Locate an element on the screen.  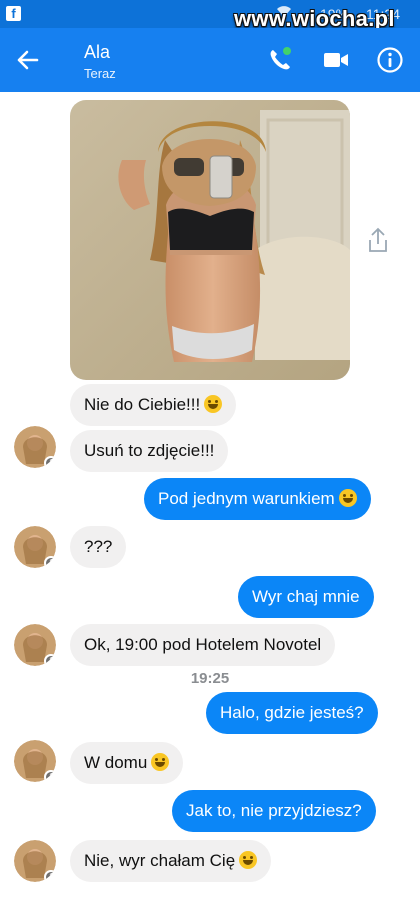
message-text: Usuń to zdjęcie!!! is located at coordinates (149, 450).